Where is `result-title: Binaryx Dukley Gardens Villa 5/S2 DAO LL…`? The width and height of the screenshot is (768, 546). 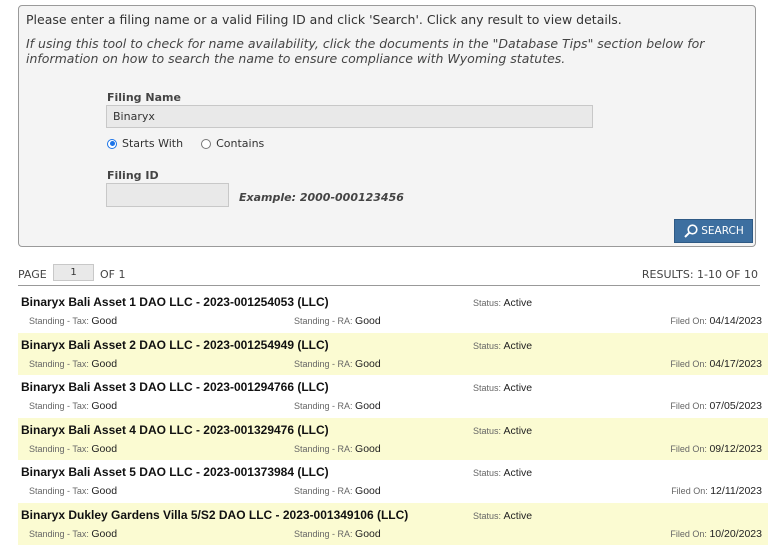 result-title: Binaryx Dukley Gardens Villa 5/S2 DAO LL… is located at coordinates (214, 515).